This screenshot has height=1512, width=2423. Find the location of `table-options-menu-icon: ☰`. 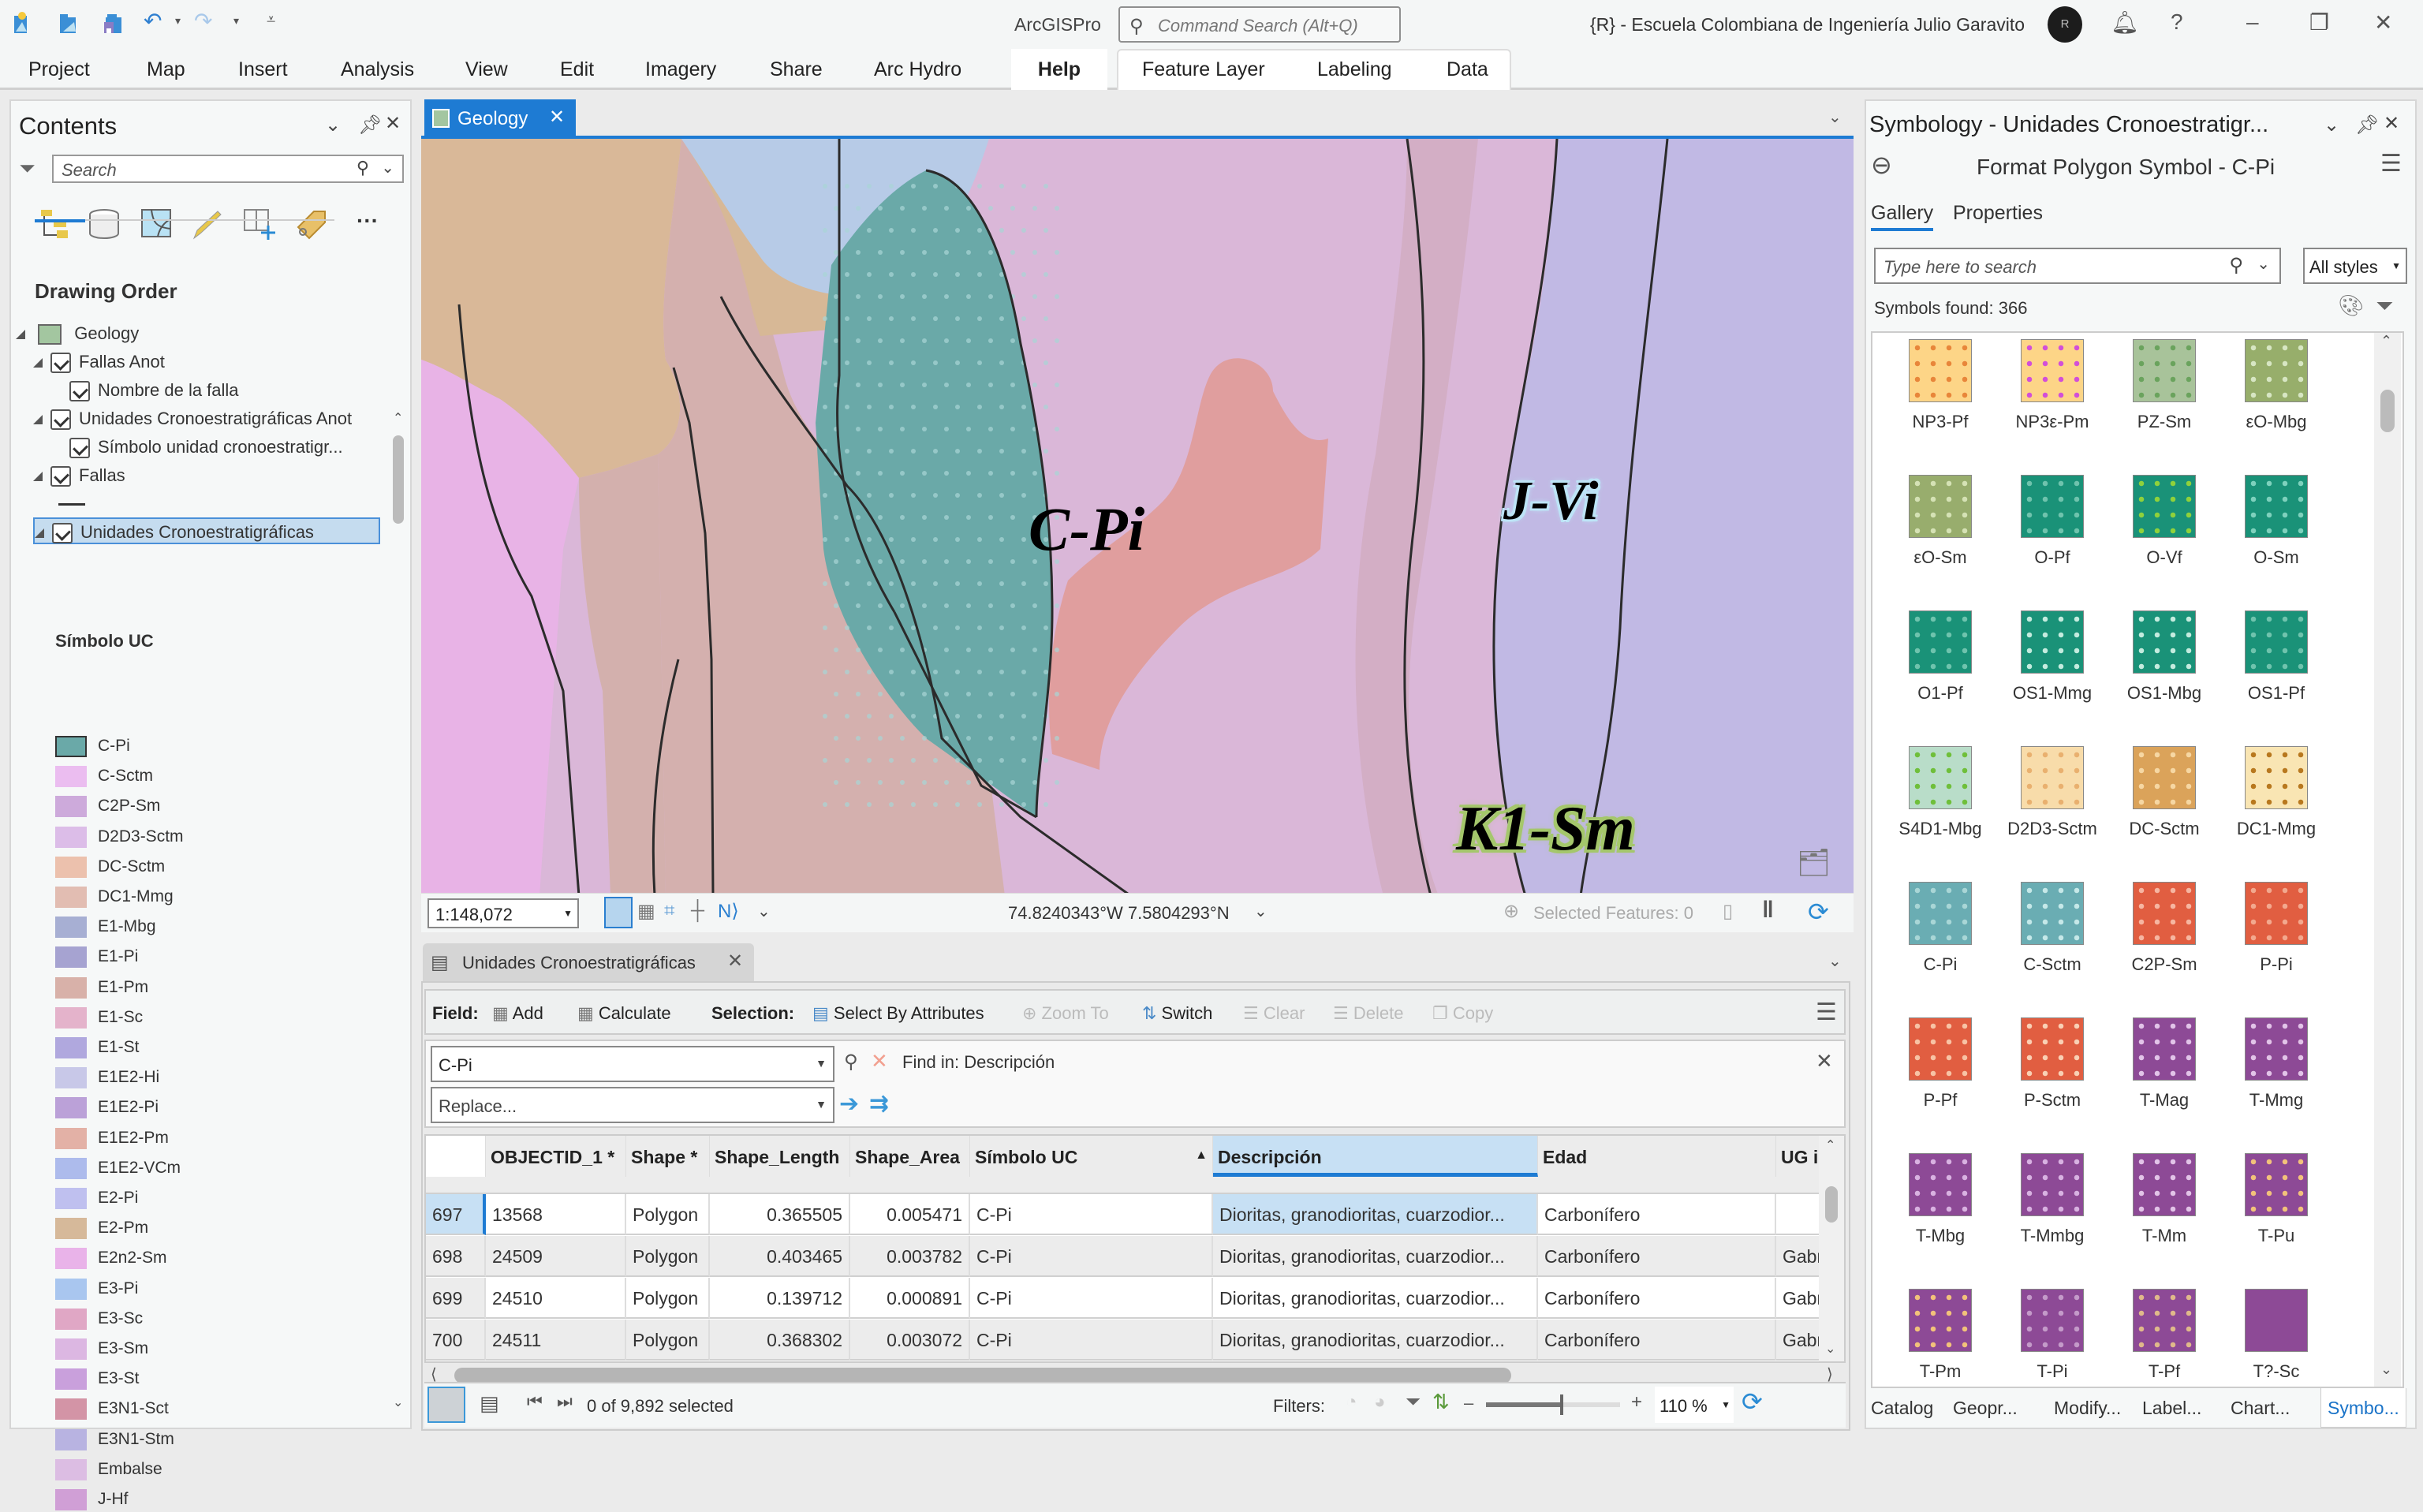

table-options-menu-icon: ☰ is located at coordinates (1826, 1012).